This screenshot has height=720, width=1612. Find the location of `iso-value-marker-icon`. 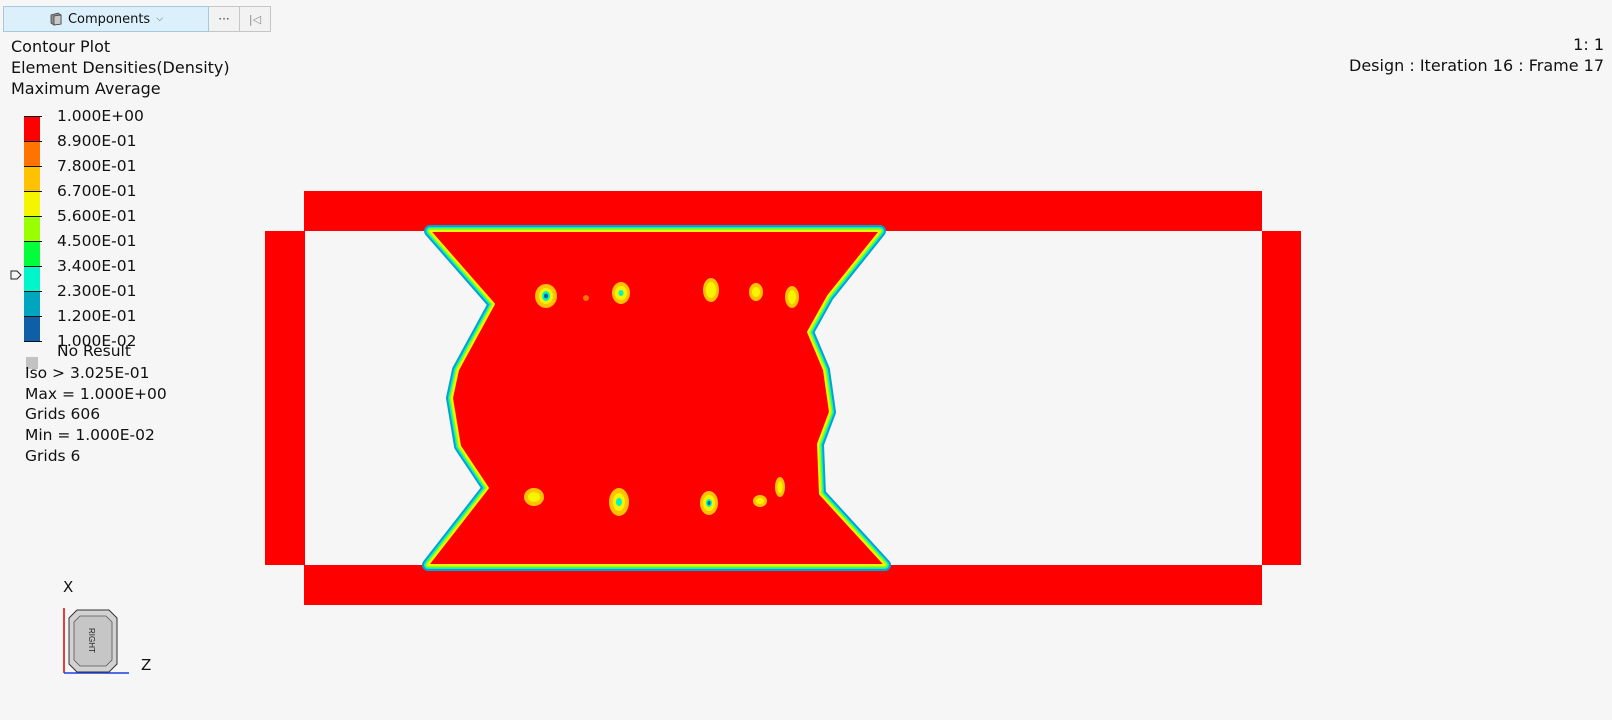

iso-value-marker-icon is located at coordinates (16, 275).